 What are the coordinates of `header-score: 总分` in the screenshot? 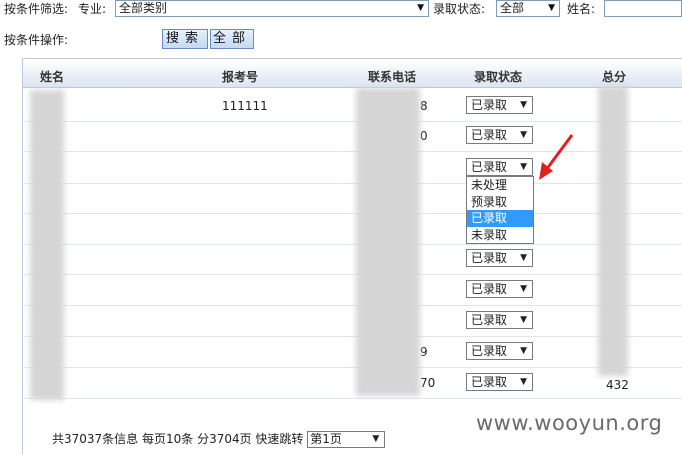 It's located at (614, 77).